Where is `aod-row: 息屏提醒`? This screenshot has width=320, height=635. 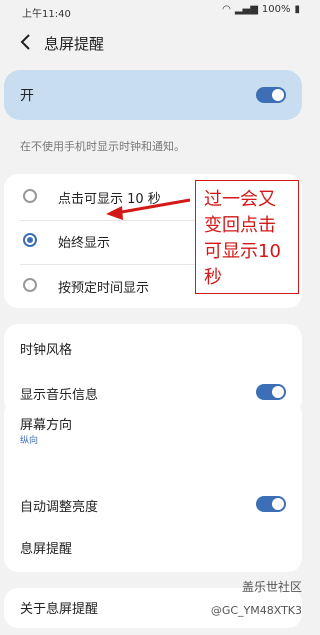
aod-row: 息屏提醒 is located at coordinates (153, 546).